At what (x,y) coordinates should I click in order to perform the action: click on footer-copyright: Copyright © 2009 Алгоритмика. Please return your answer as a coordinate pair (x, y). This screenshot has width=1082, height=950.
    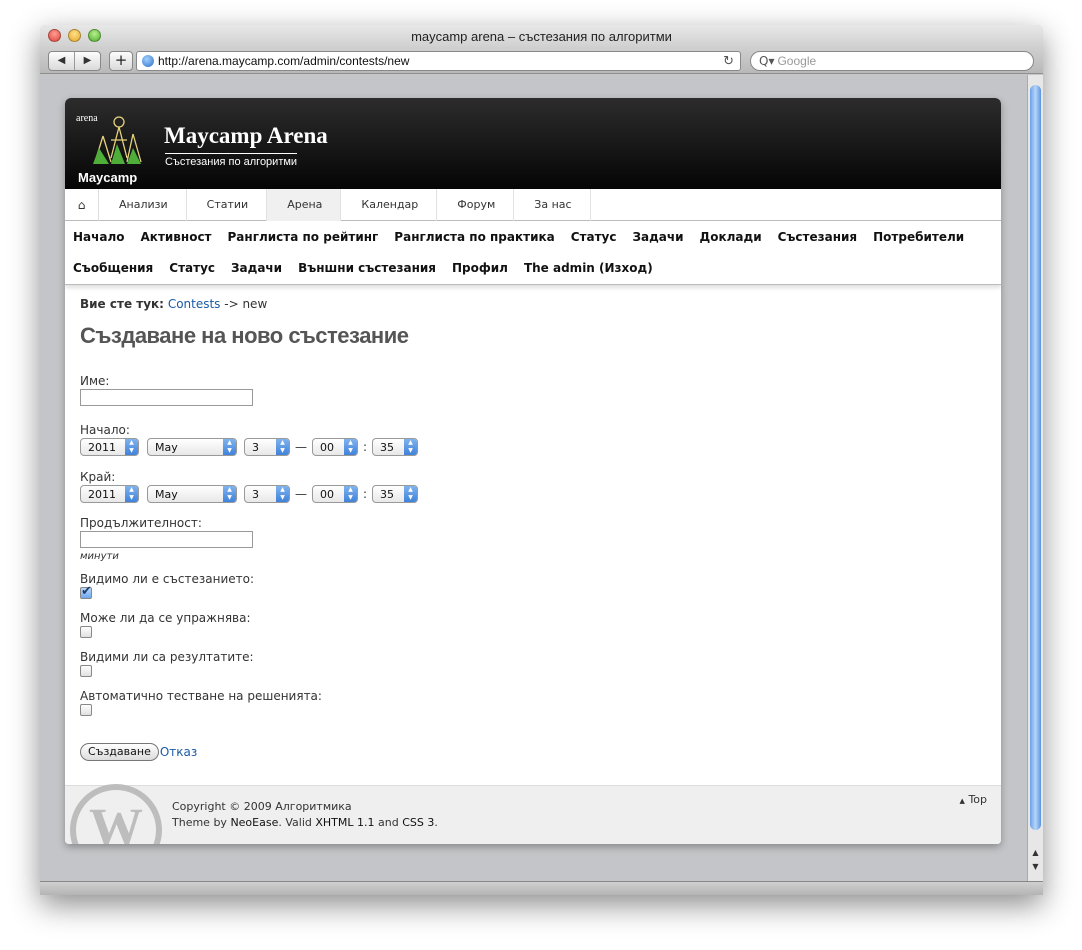
    Looking at the image, I should click on (262, 806).